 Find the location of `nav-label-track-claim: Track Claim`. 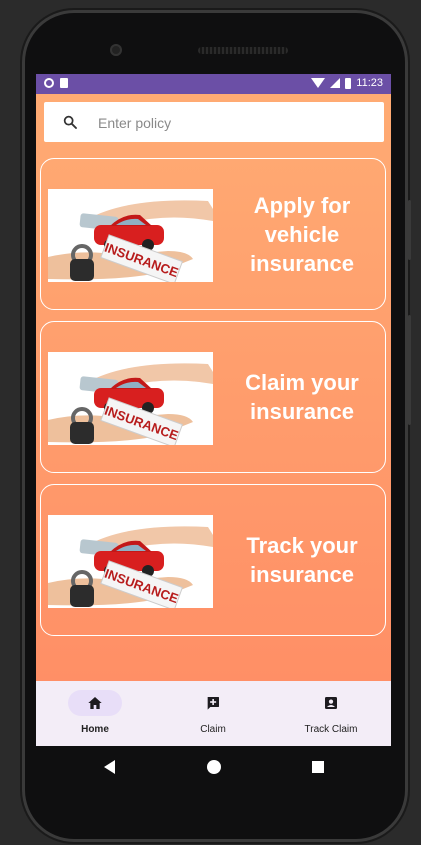

nav-label-track-claim: Track Claim is located at coordinates (331, 729).